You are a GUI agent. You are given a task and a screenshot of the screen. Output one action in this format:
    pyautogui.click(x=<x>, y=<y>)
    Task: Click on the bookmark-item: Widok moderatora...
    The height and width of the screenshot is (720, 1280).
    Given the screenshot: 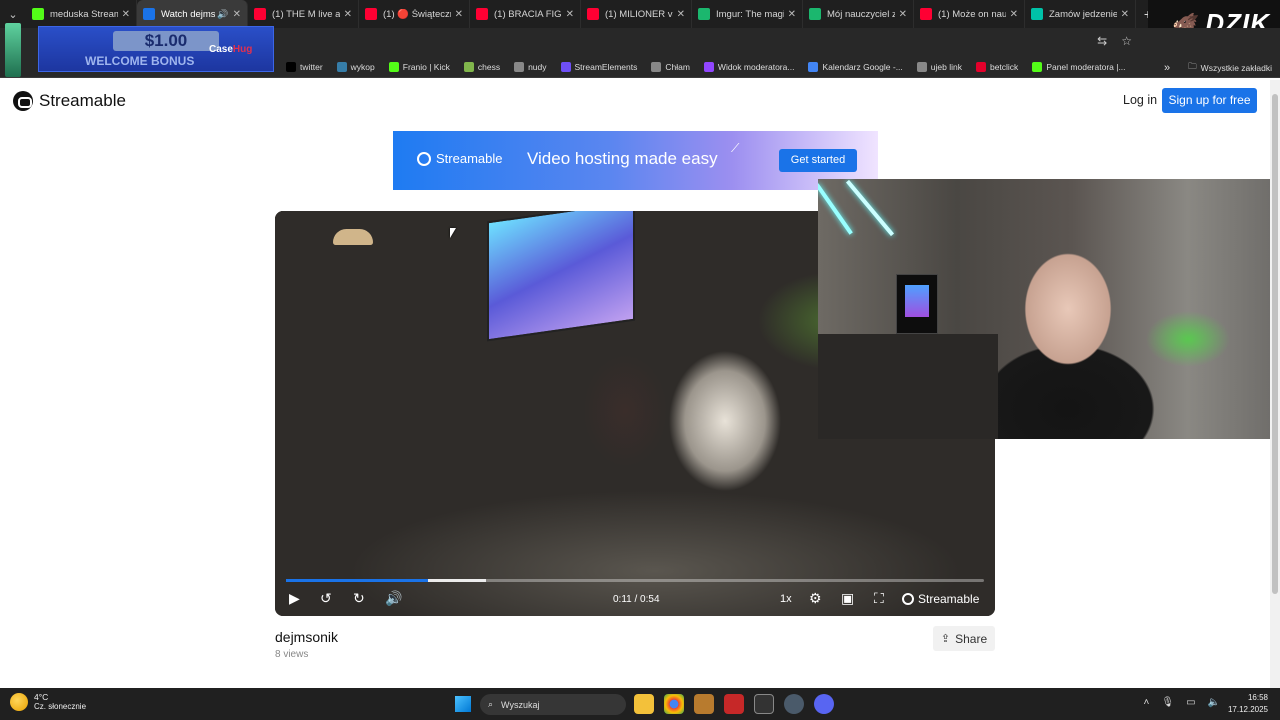 What is the action you would take?
    pyautogui.click(x=748, y=66)
    